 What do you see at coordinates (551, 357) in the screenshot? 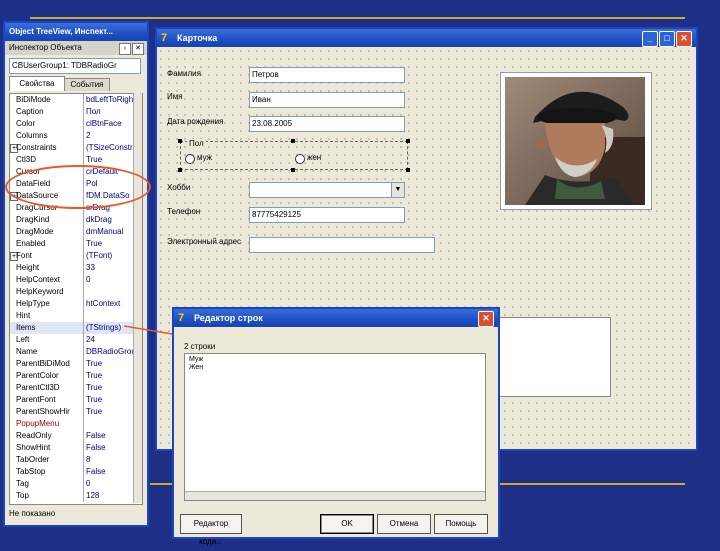
I see `memo-box` at bounding box center [551, 357].